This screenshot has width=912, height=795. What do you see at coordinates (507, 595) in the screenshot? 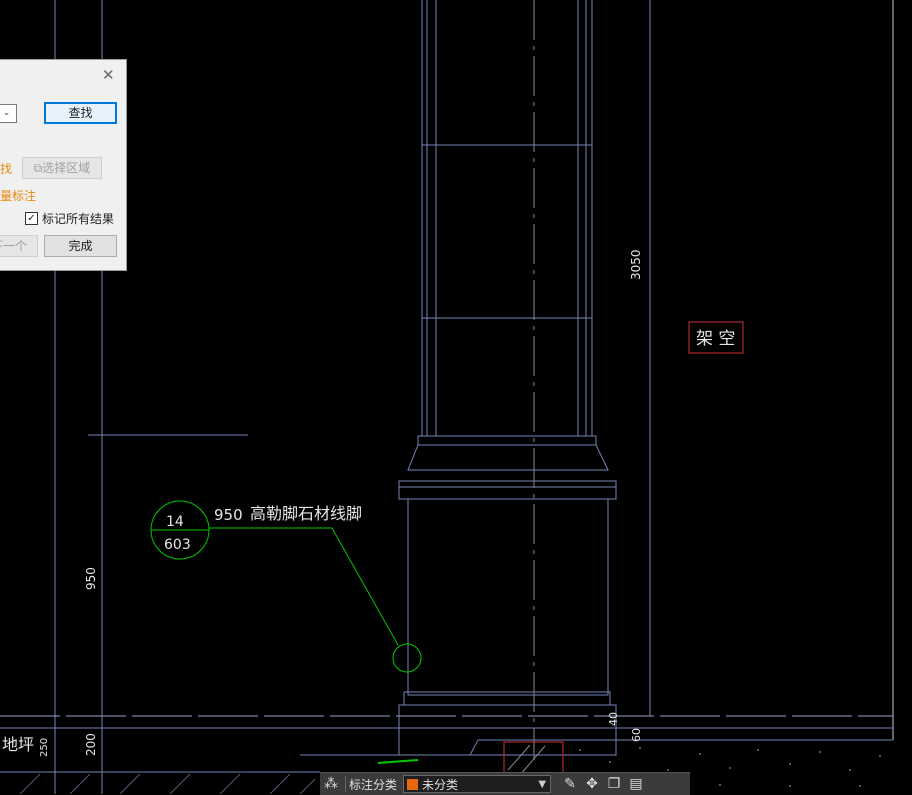
I see `column-base` at bounding box center [507, 595].